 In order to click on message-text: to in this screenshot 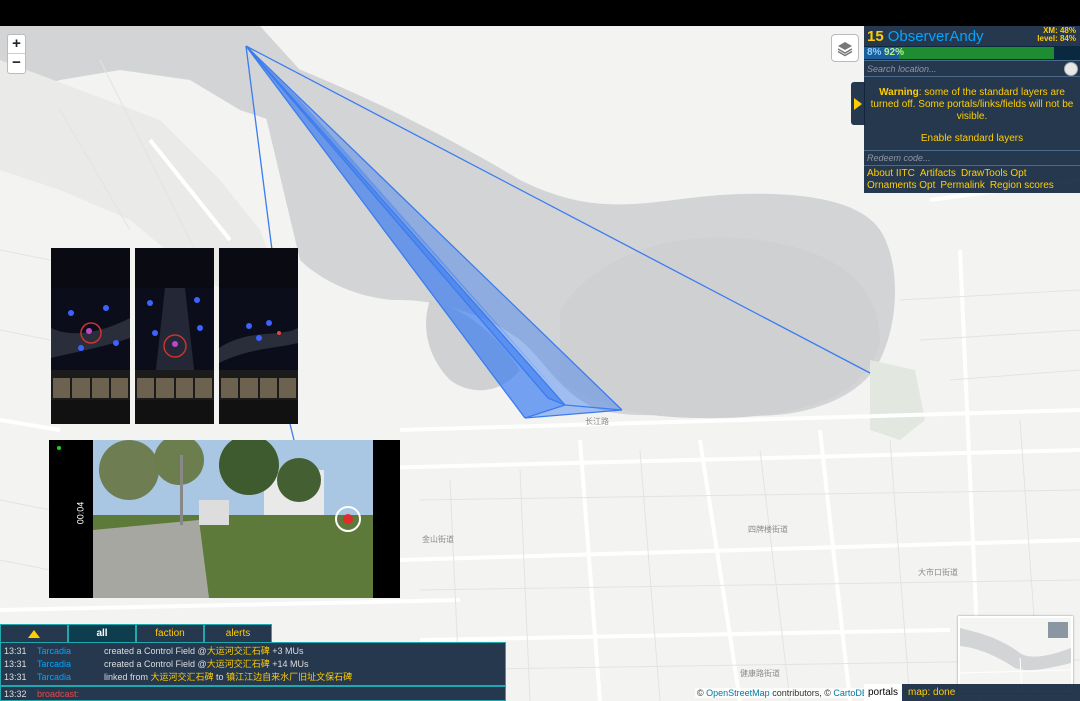, I will do `click(220, 677)`.